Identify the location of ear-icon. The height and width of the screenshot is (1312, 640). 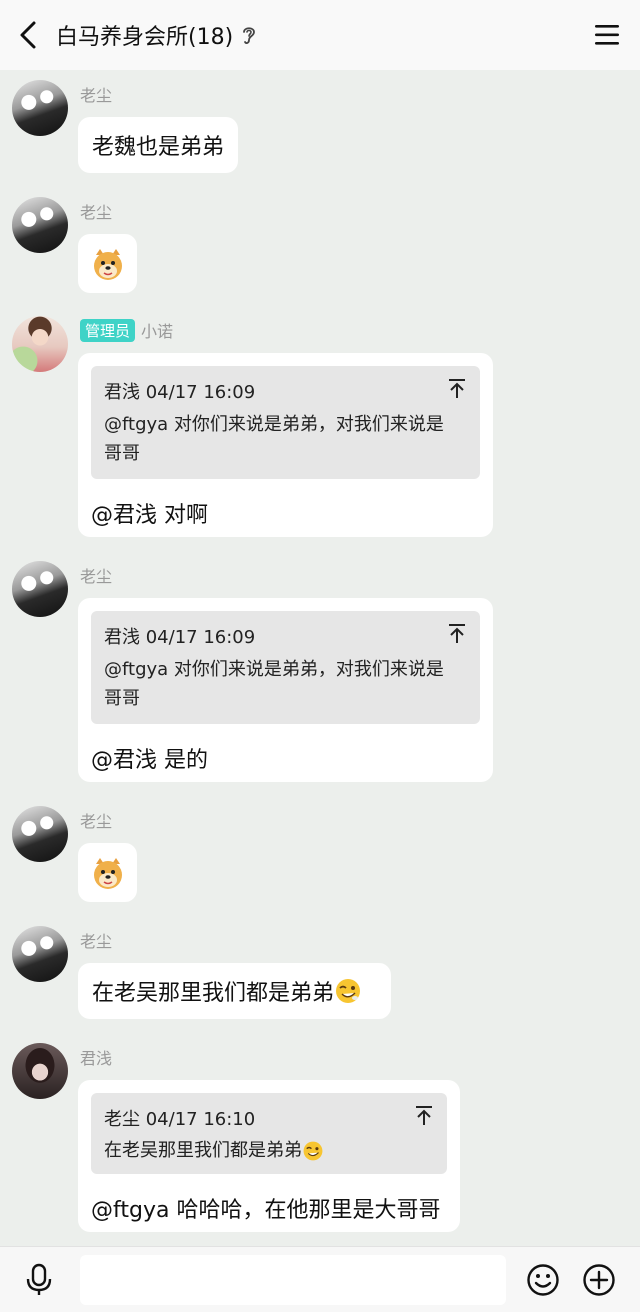
(249, 35).